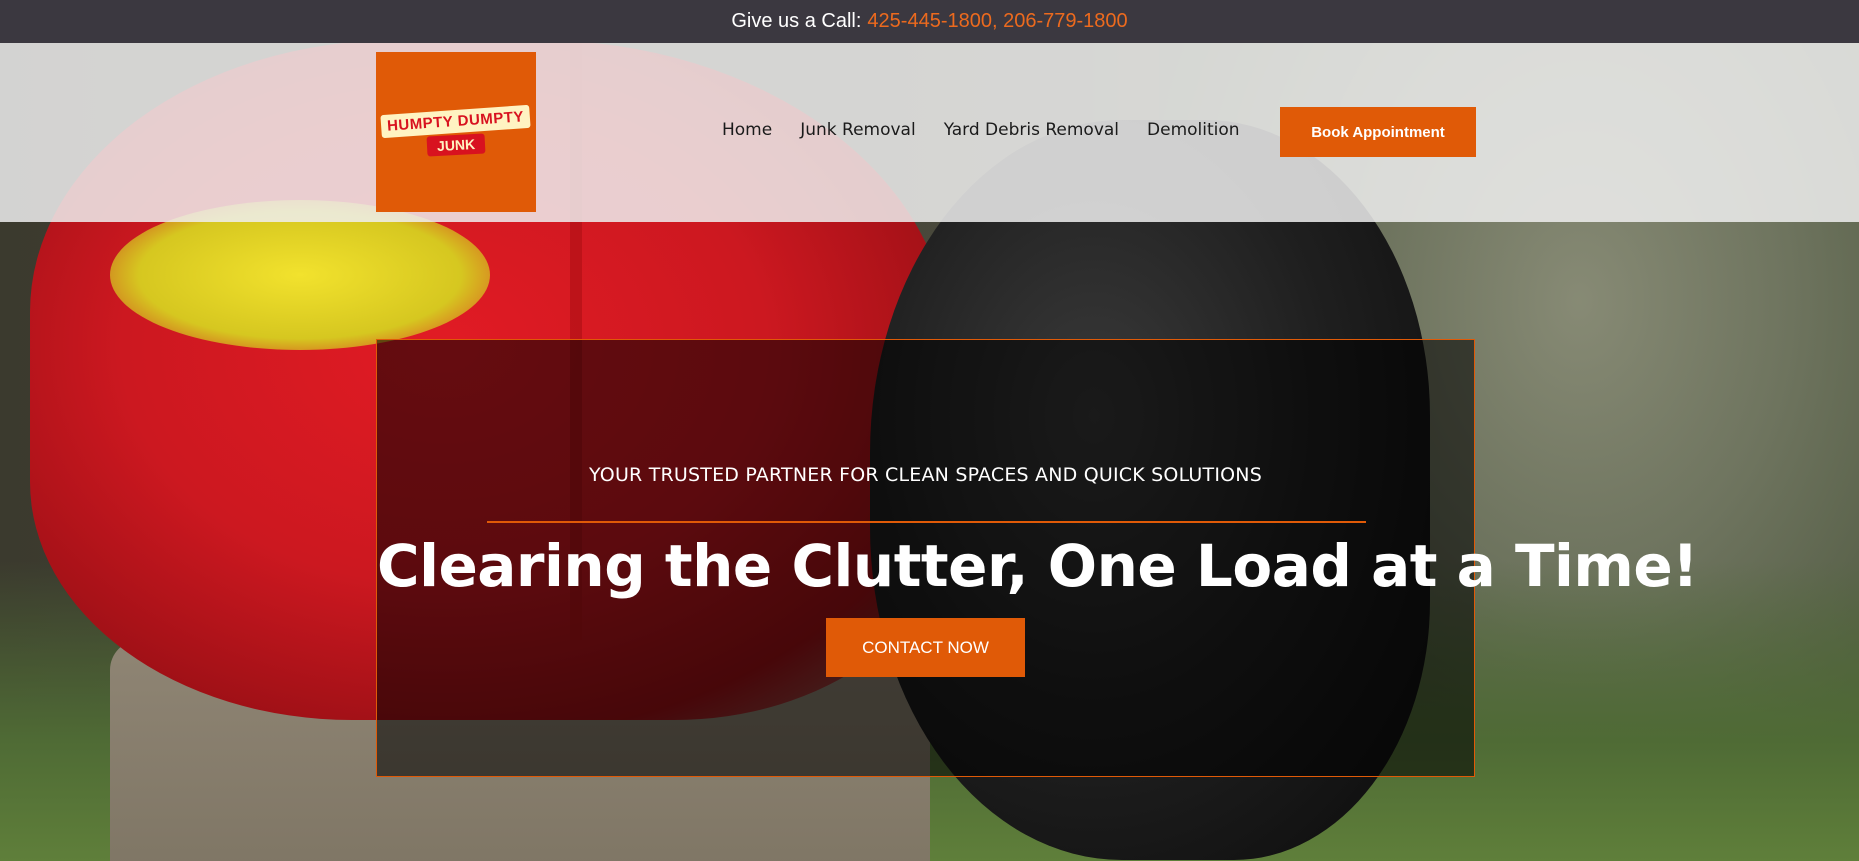 This screenshot has height=861, width=1859. Describe the element at coordinates (1378, 132) in the screenshot. I see `book-appointment-button: Book Appointment` at that location.